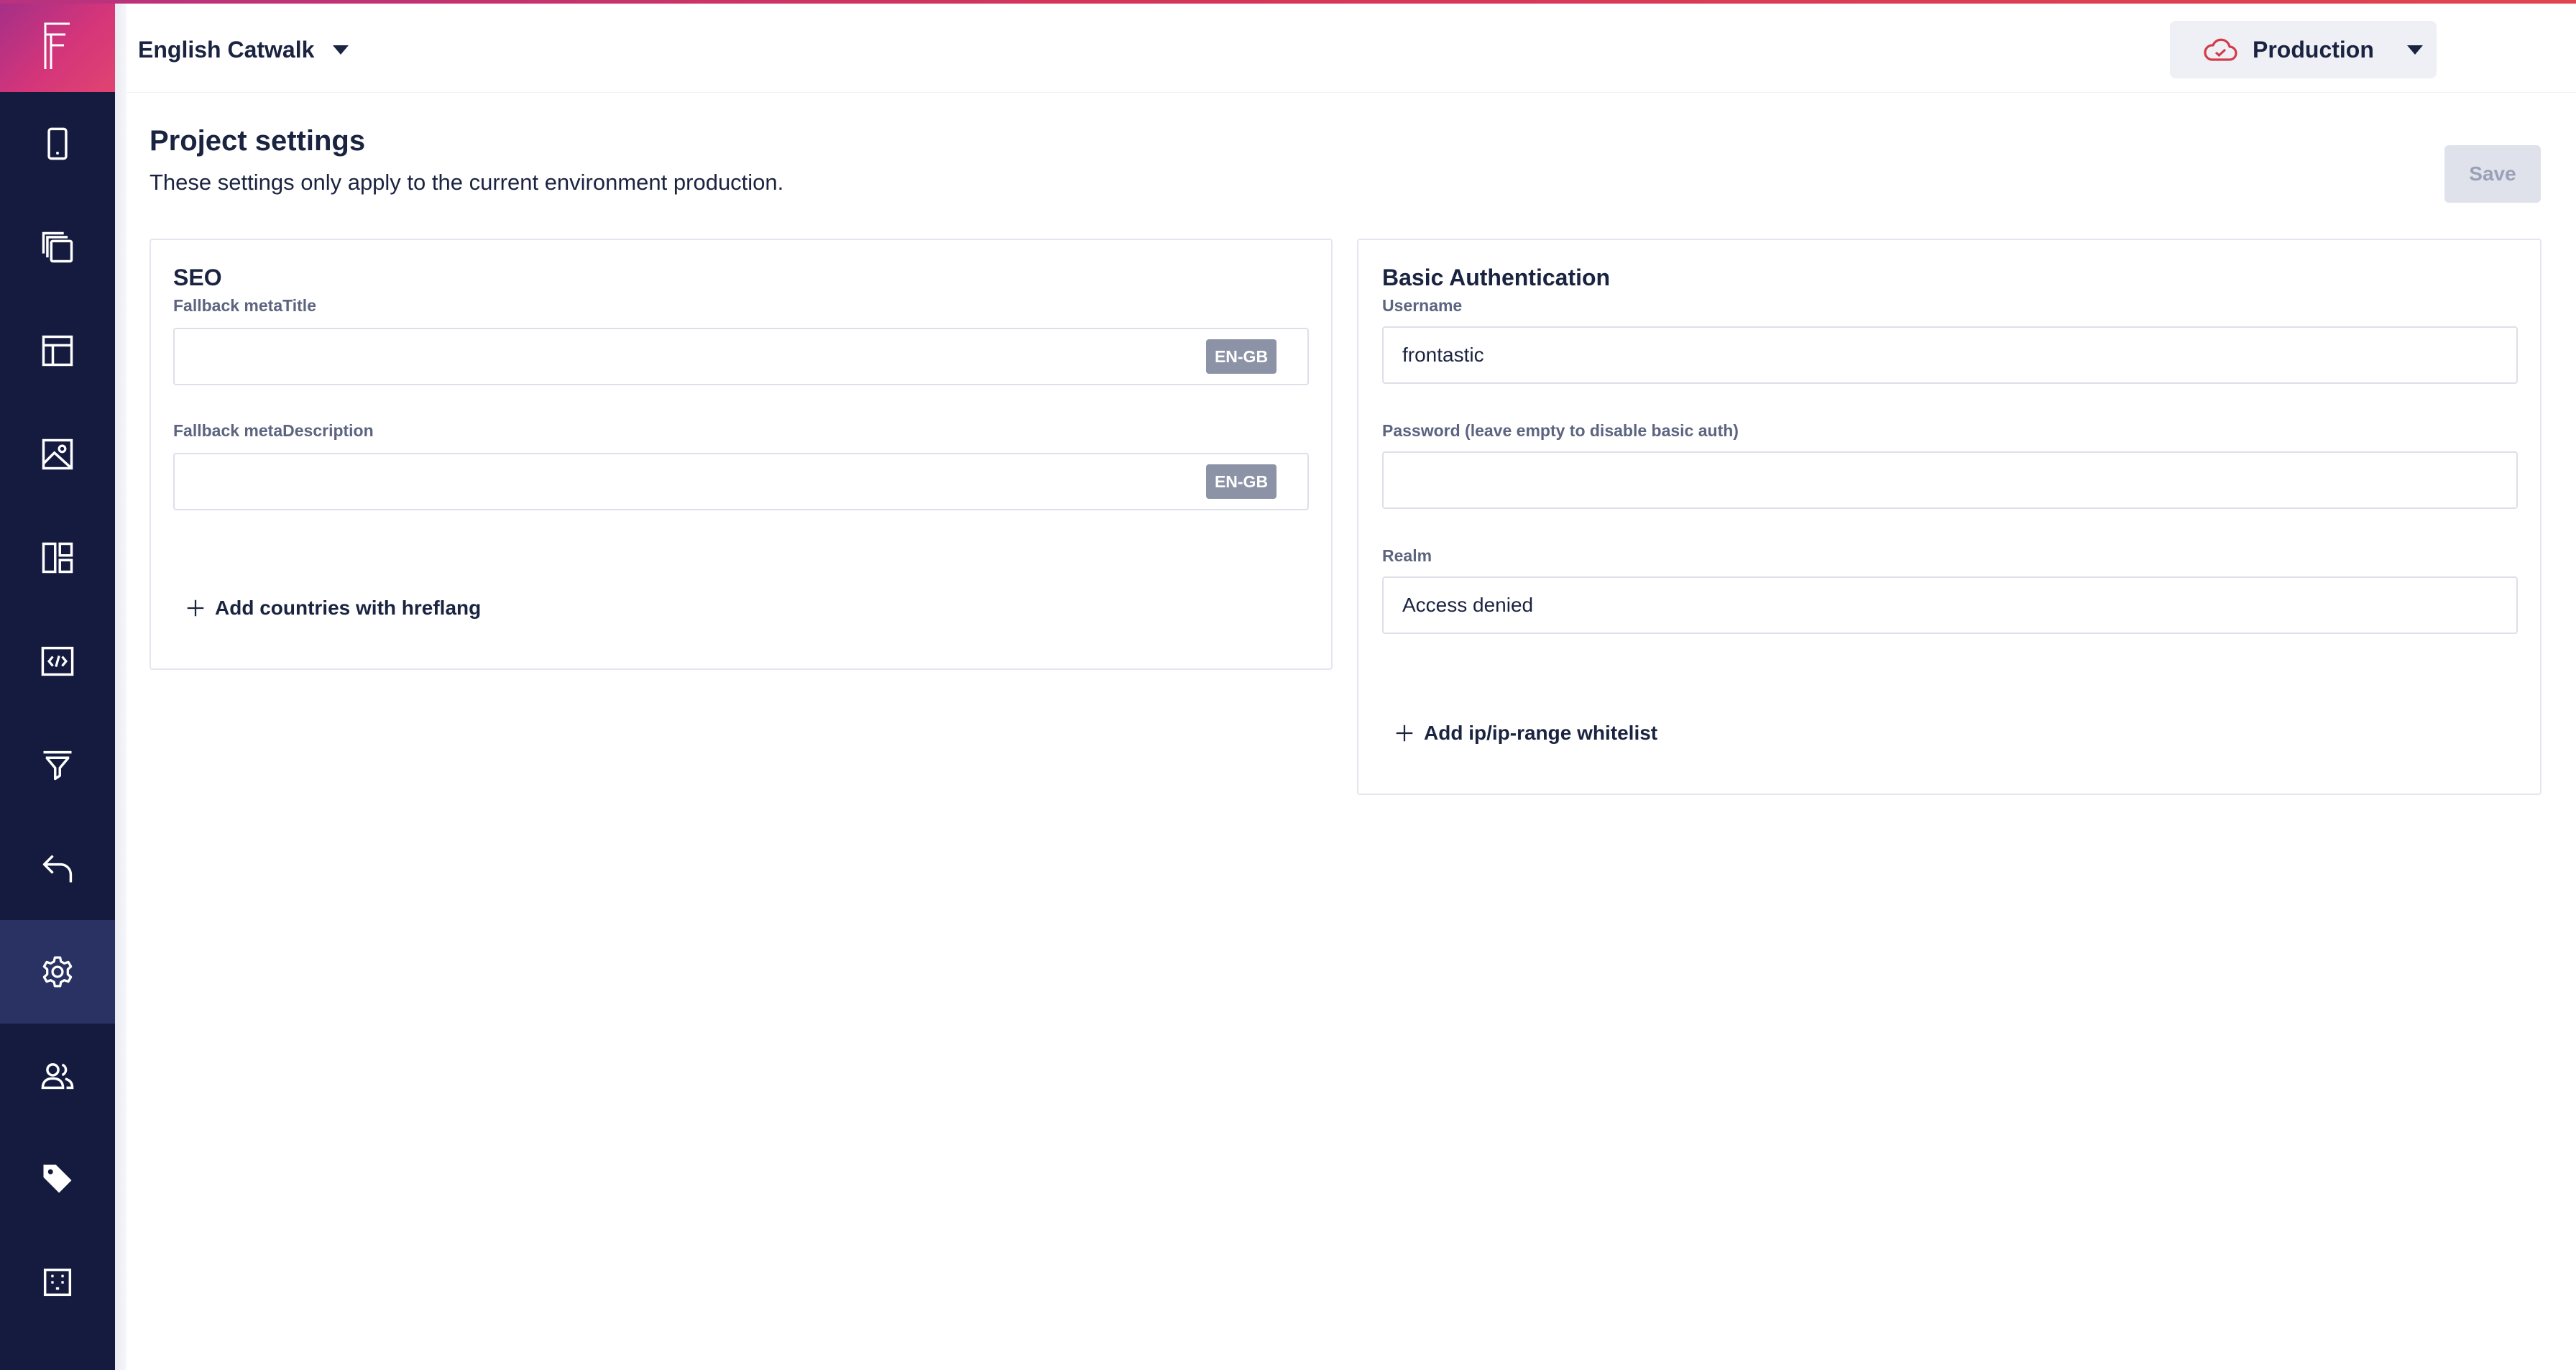  I want to click on undo-icon, so click(57, 869).